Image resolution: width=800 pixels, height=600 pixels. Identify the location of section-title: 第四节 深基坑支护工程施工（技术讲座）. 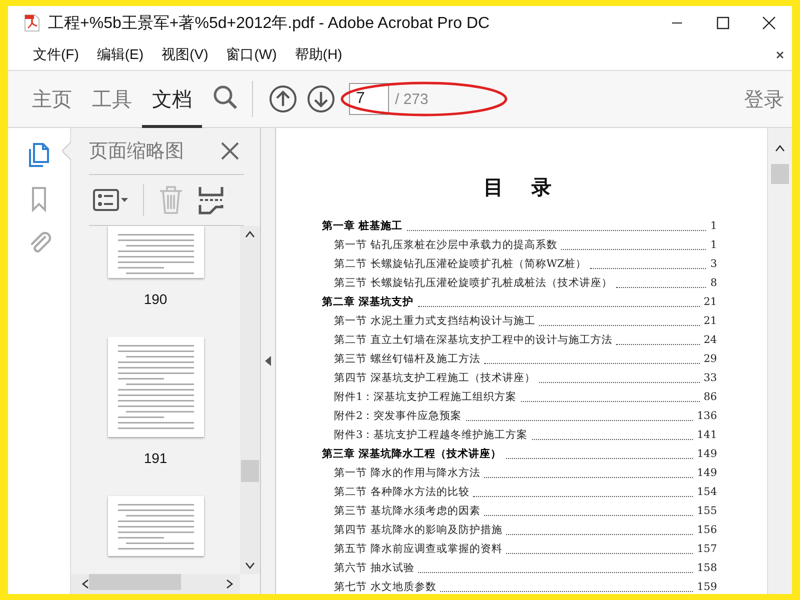
(435, 378).